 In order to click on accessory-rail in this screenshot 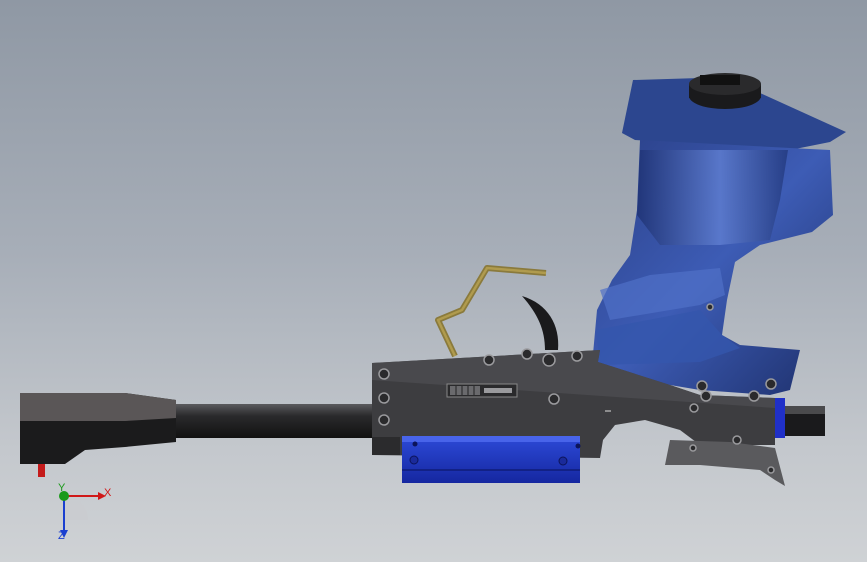, I will do `click(491, 459)`.